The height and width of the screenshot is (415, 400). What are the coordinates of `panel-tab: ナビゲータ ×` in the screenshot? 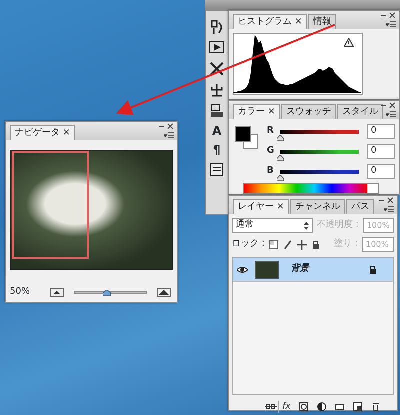 It's located at (43, 132).